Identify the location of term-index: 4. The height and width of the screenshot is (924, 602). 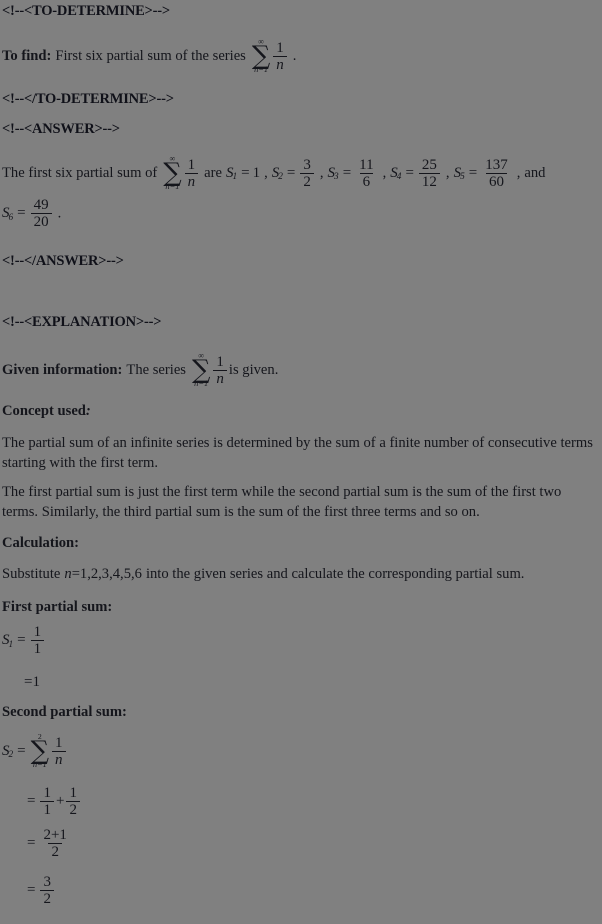
(399, 177).